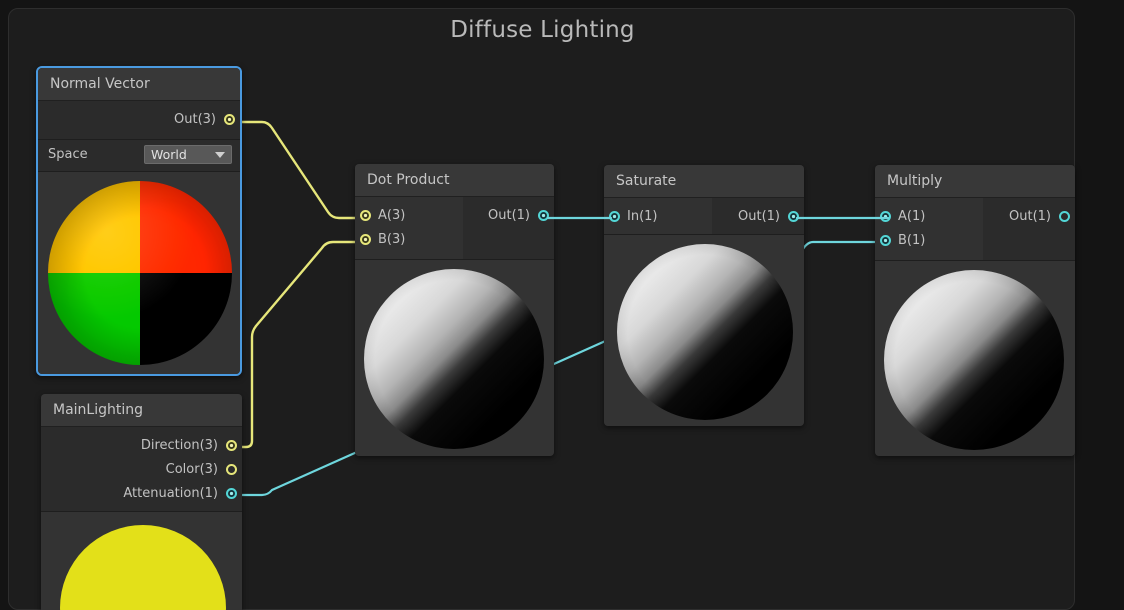  Describe the element at coordinates (793, 216) in the screenshot. I see `port-dot-icon-out-1-saturate` at that location.